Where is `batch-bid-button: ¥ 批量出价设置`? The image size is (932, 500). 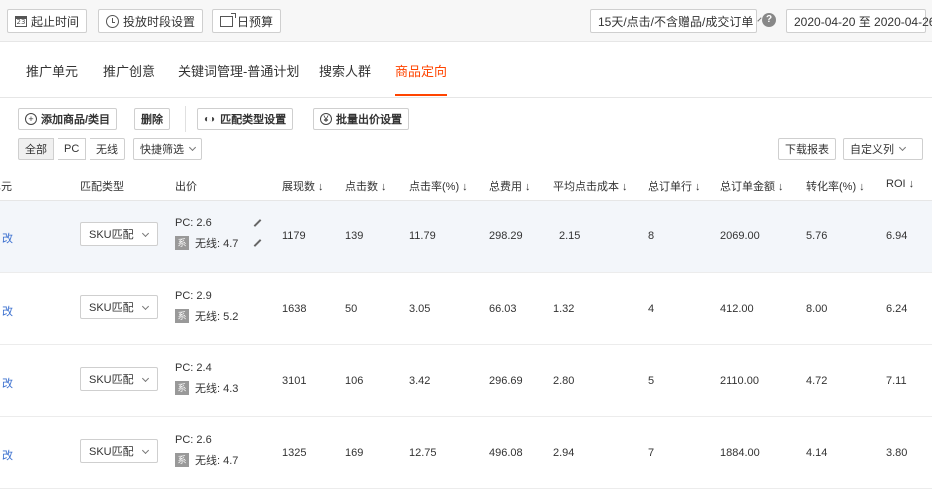 batch-bid-button: ¥ 批量出价设置 is located at coordinates (361, 119).